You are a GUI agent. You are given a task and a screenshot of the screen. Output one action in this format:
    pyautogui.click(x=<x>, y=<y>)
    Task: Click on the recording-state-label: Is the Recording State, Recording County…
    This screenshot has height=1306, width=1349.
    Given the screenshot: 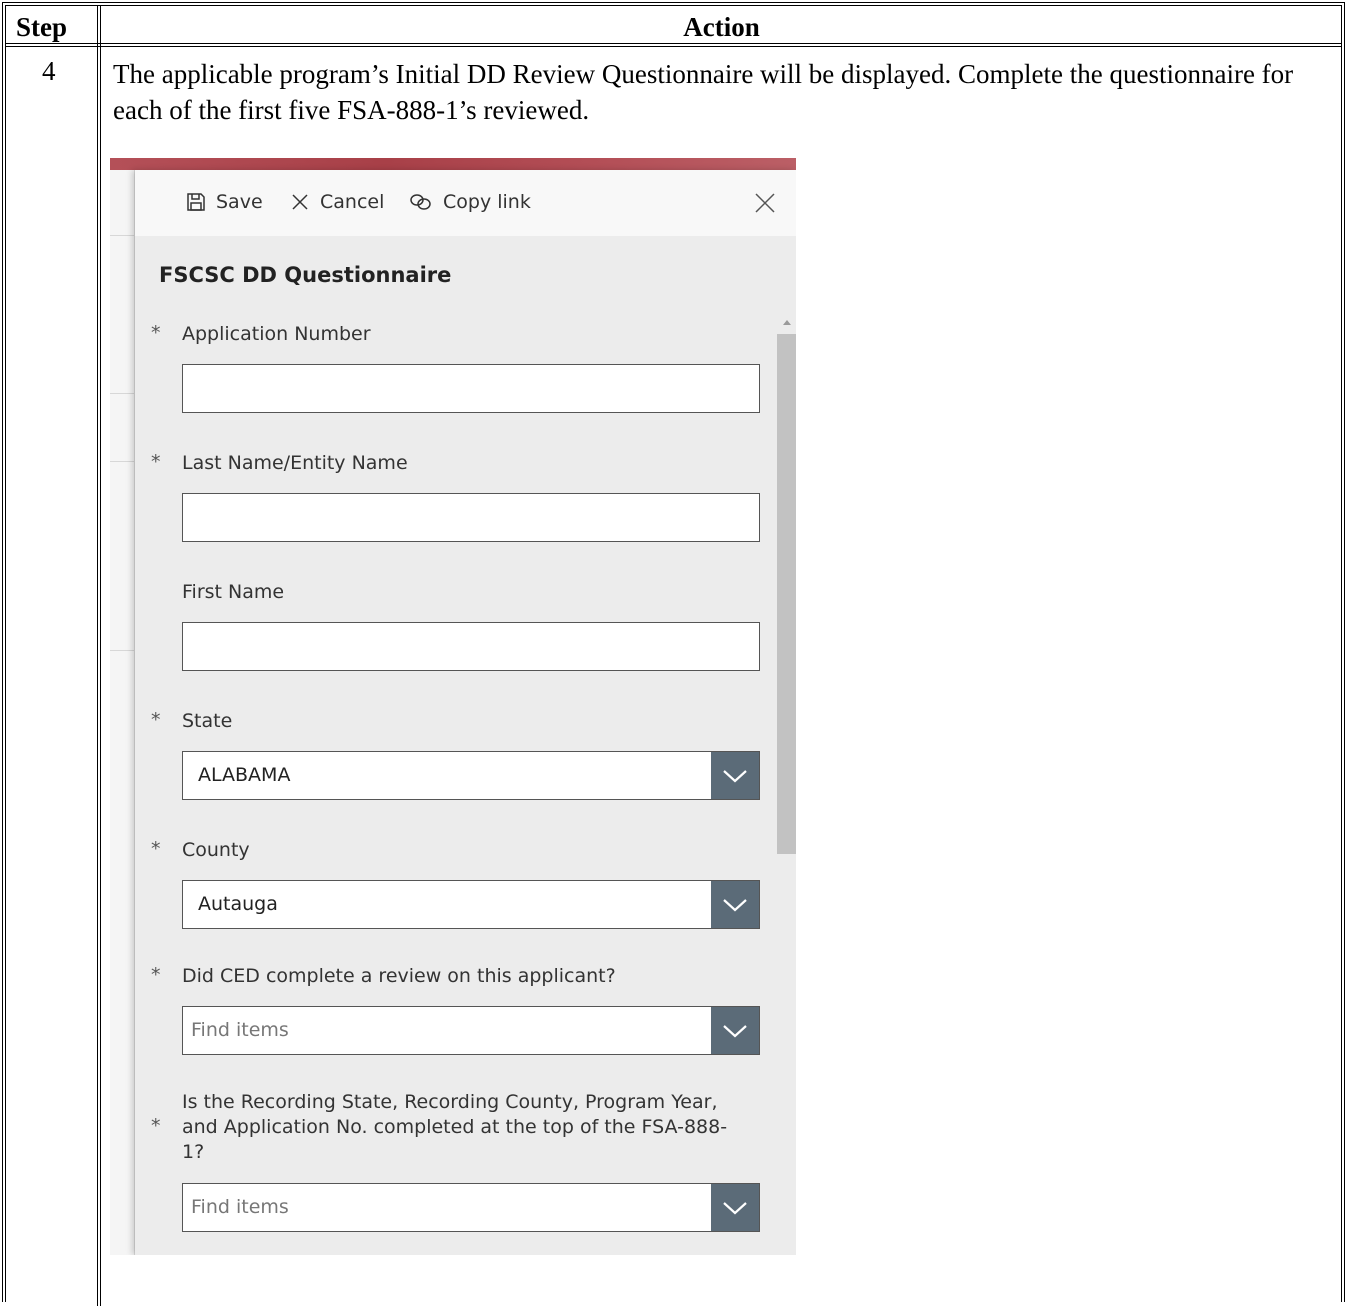 What is the action you would take?
    pyautogui.click(x=454, y=1127)
    